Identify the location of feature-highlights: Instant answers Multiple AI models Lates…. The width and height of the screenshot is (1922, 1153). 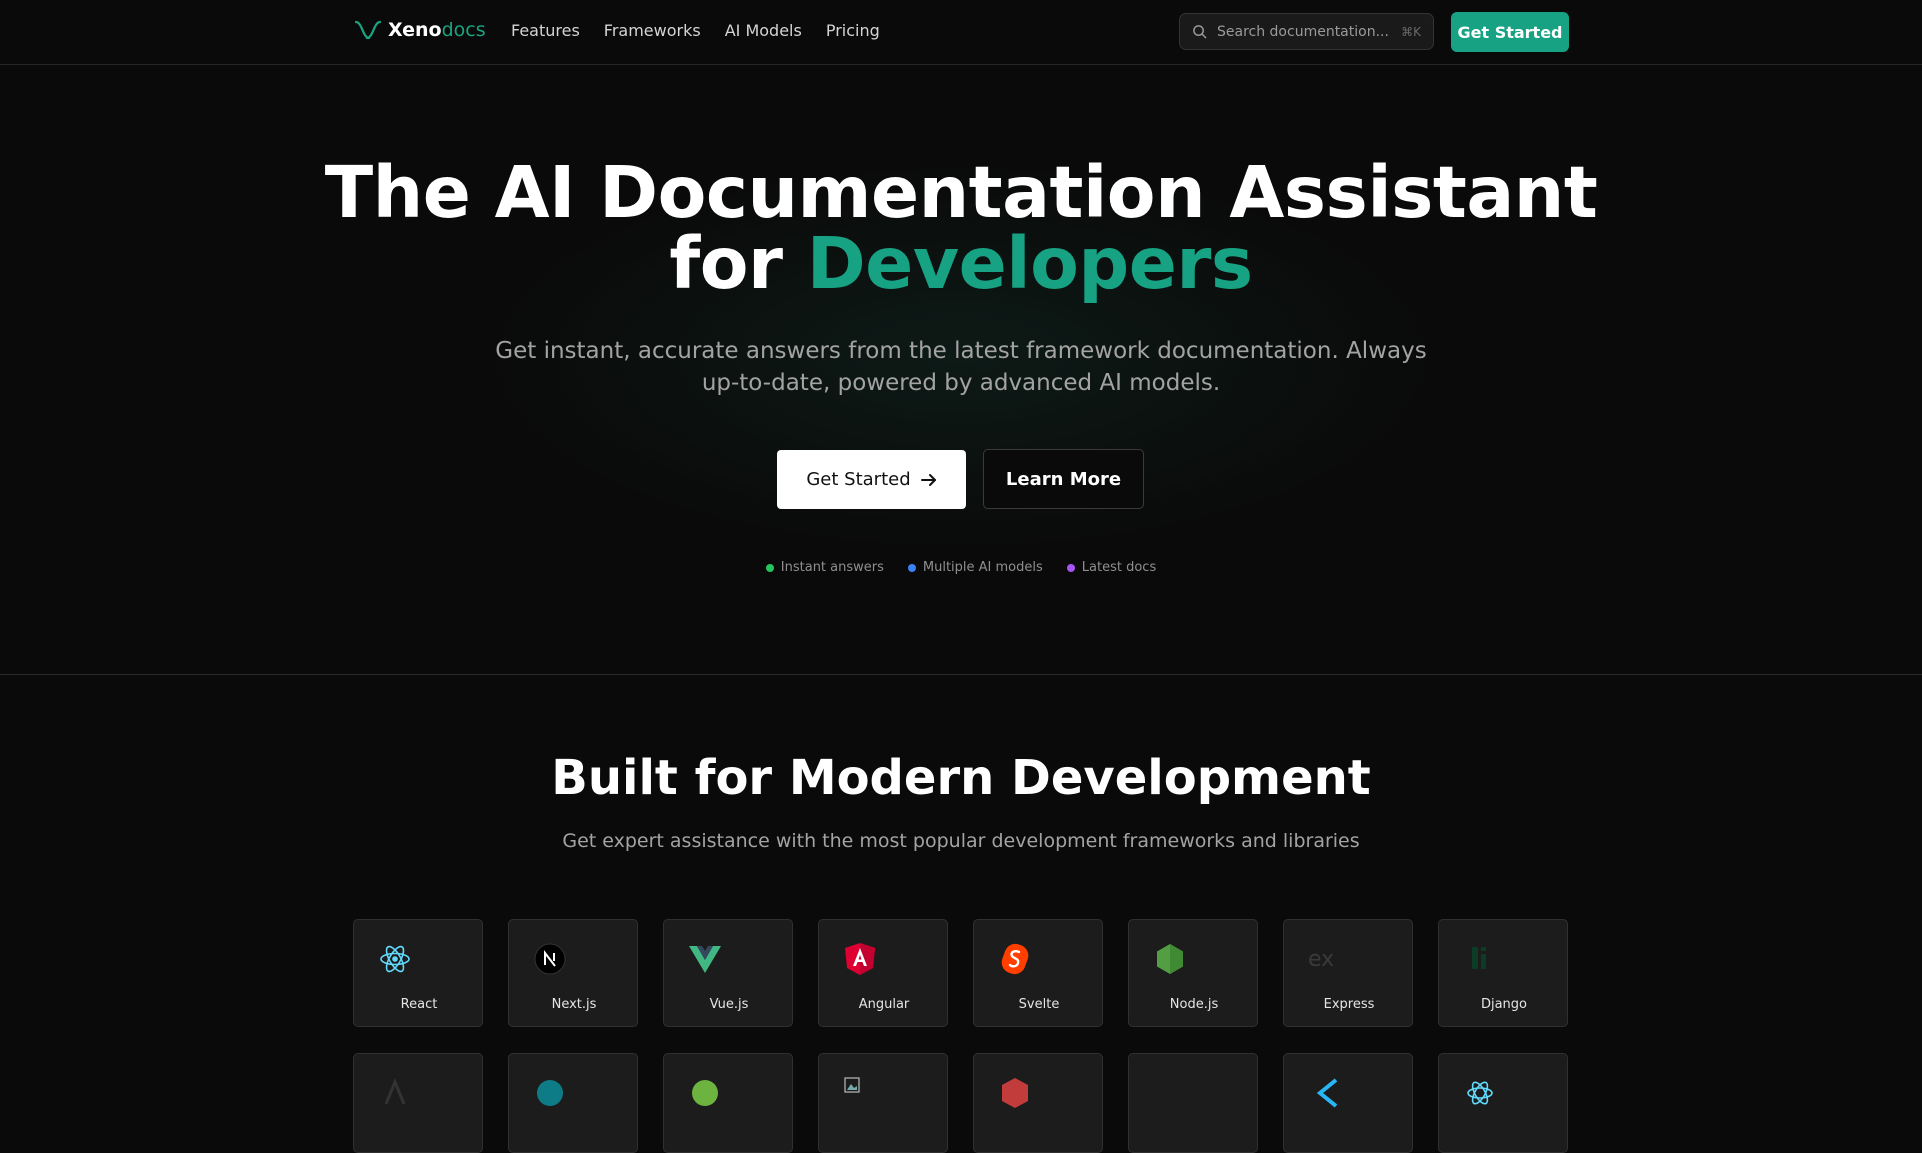
(961, 567).